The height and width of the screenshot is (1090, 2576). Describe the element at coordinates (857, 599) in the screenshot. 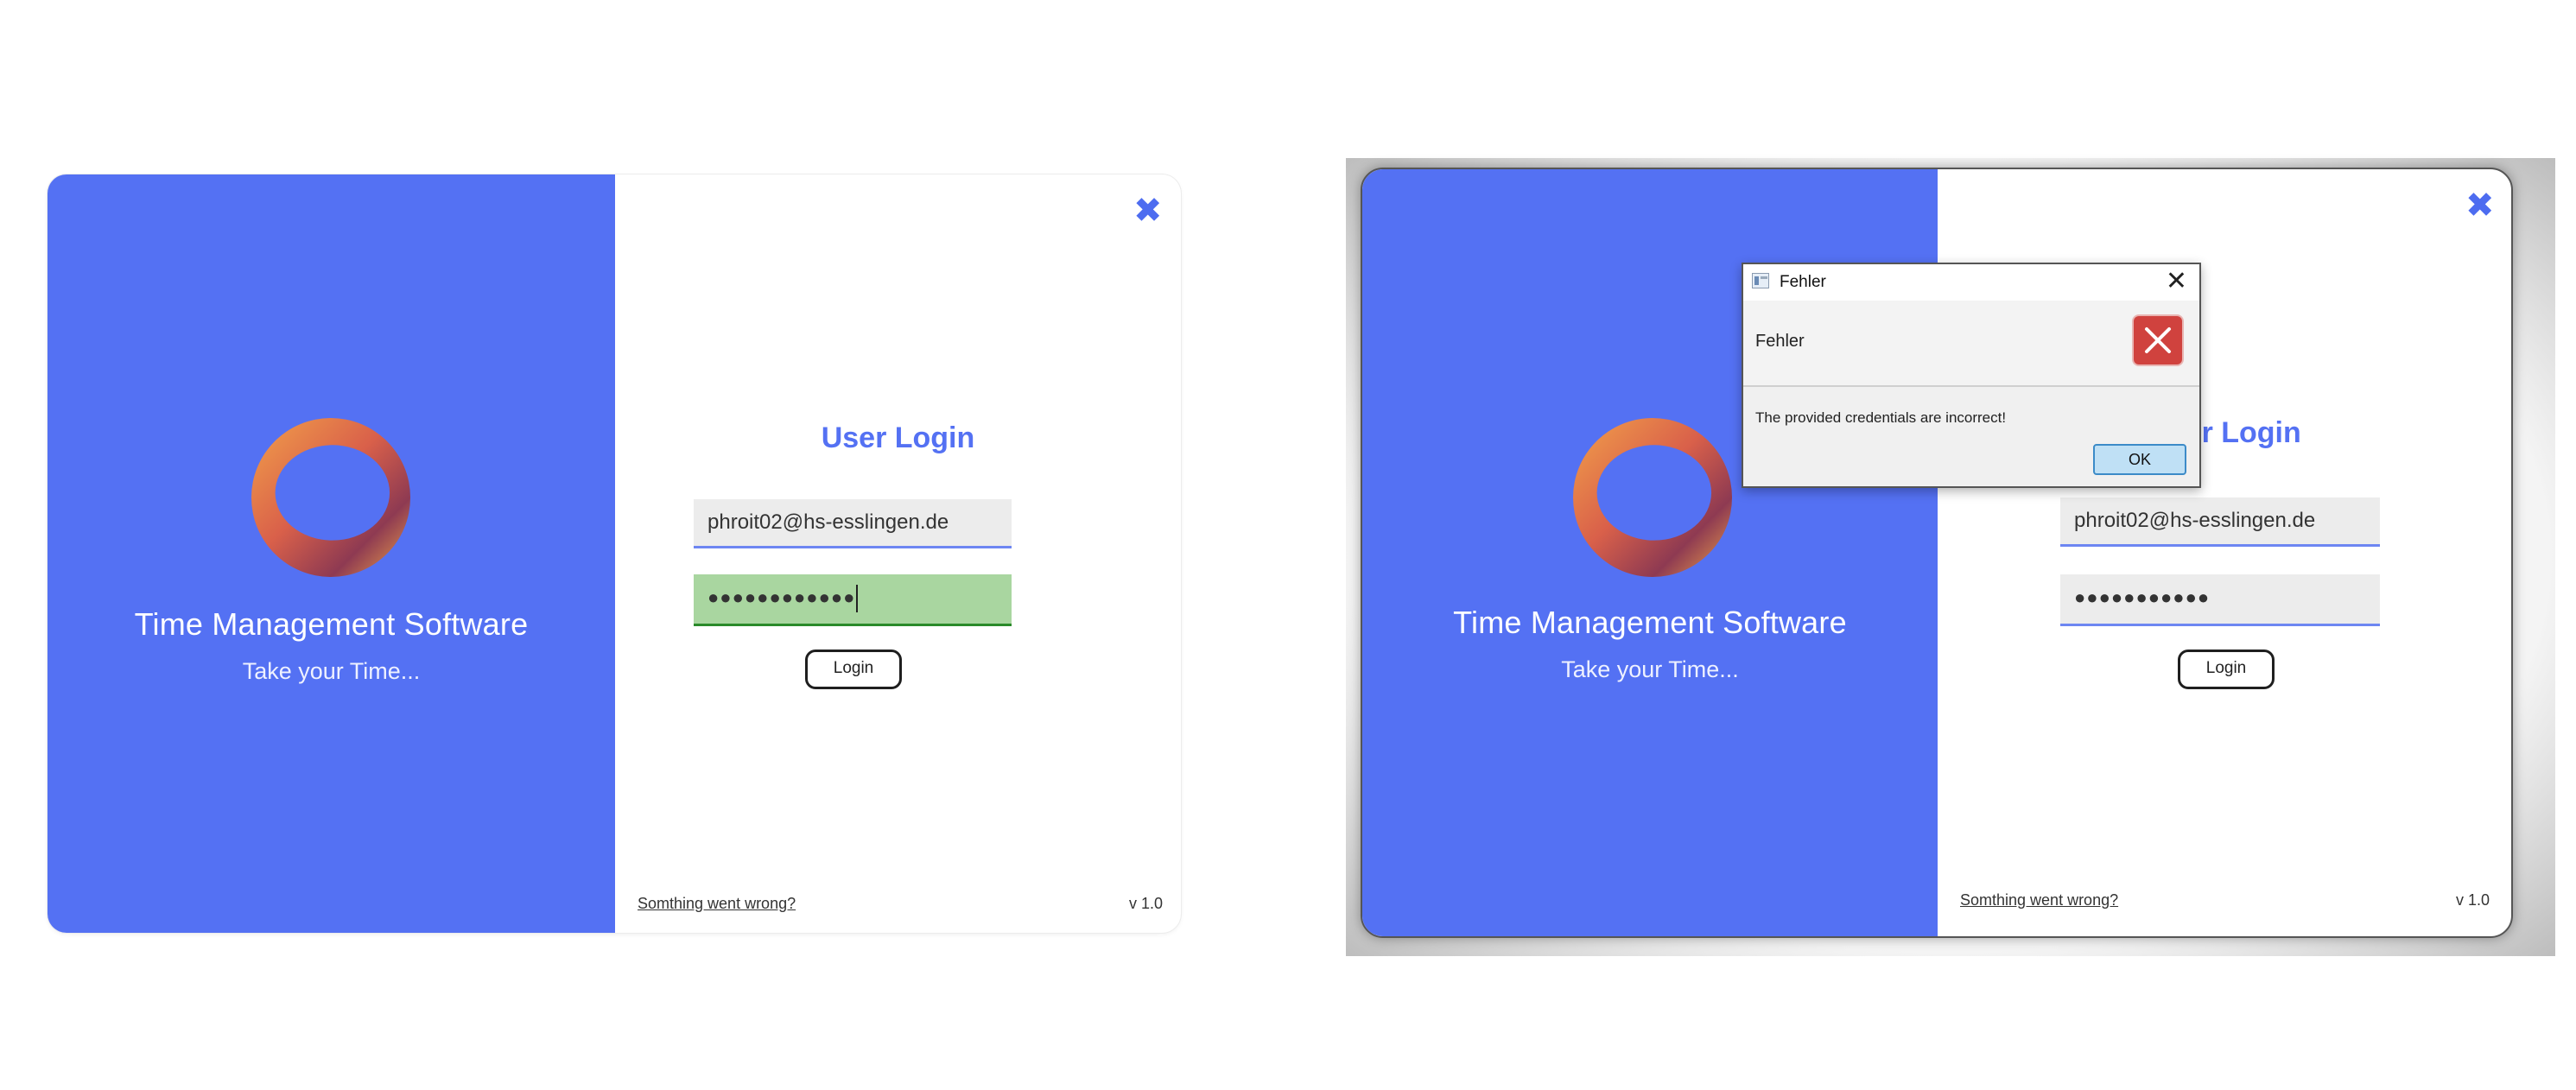

I see `text-caret` at that location.